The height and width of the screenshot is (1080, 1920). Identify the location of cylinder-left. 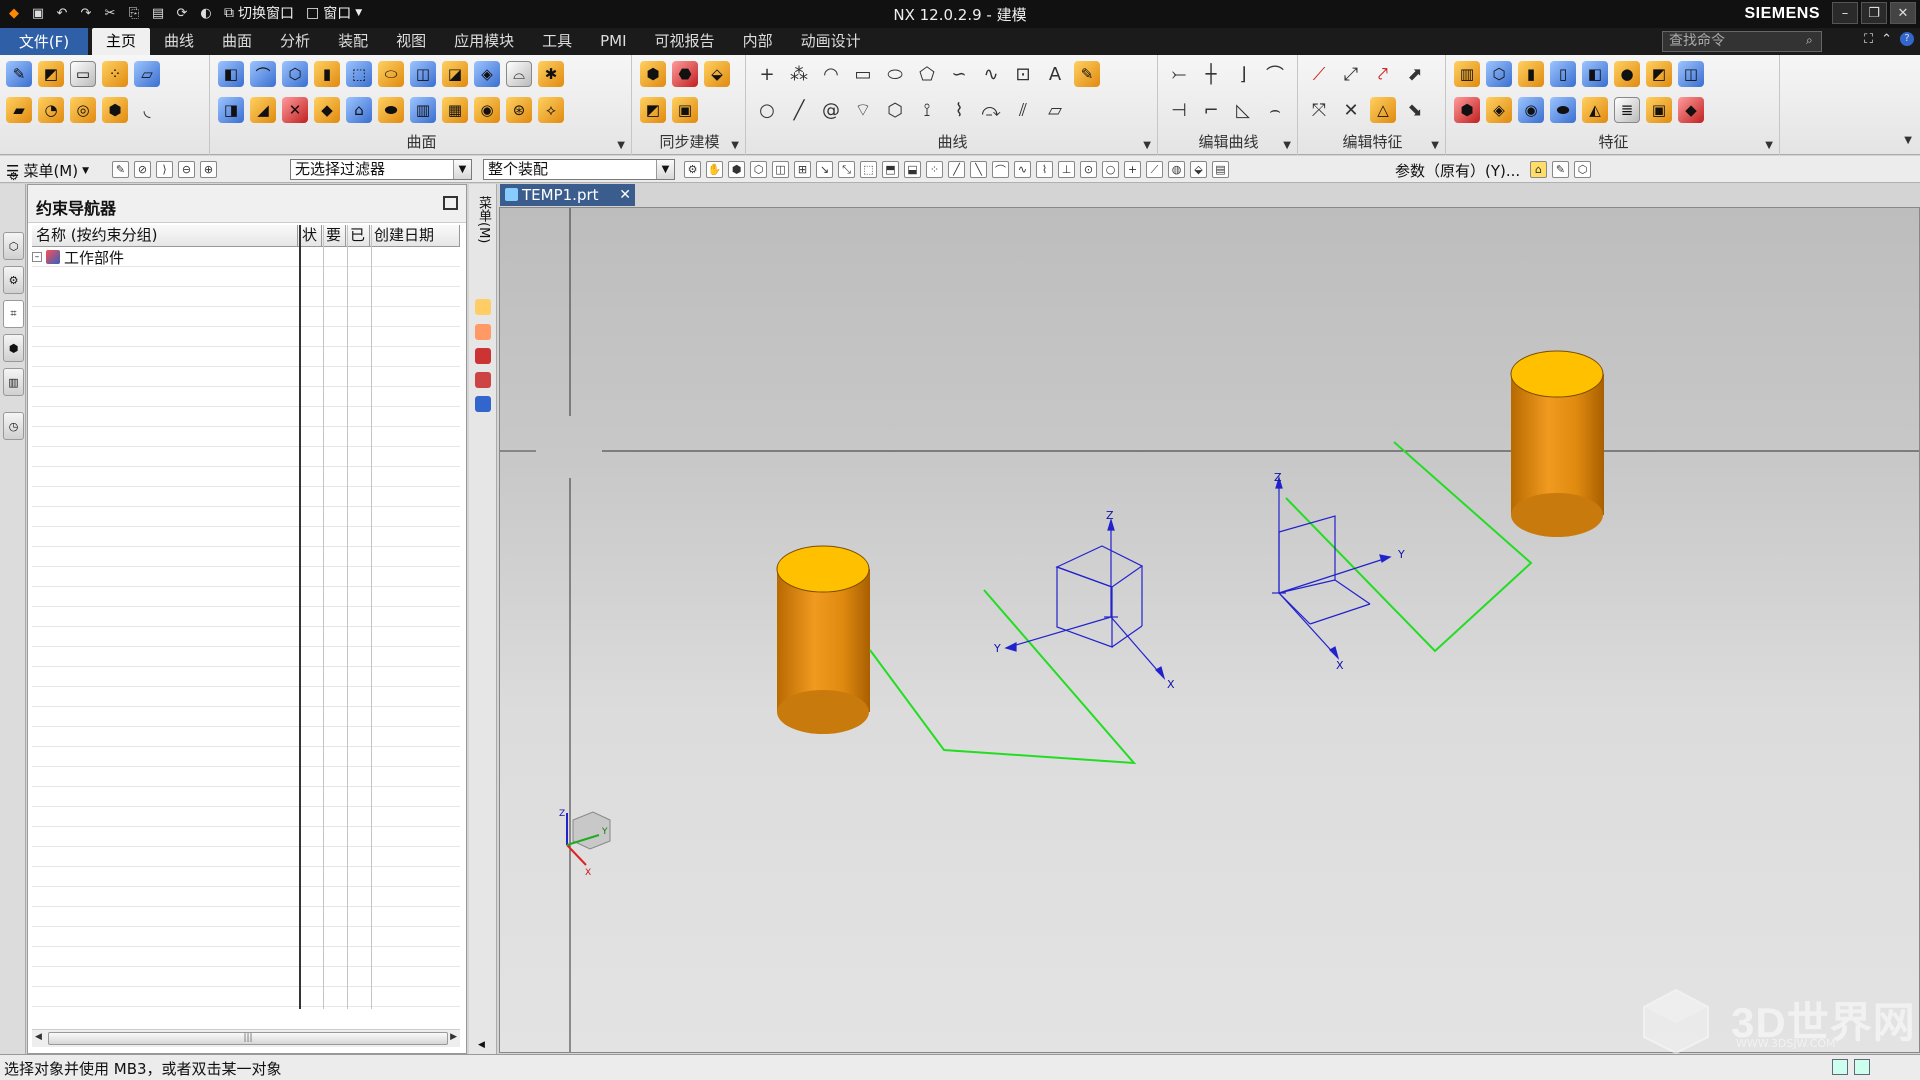
(823, 639).